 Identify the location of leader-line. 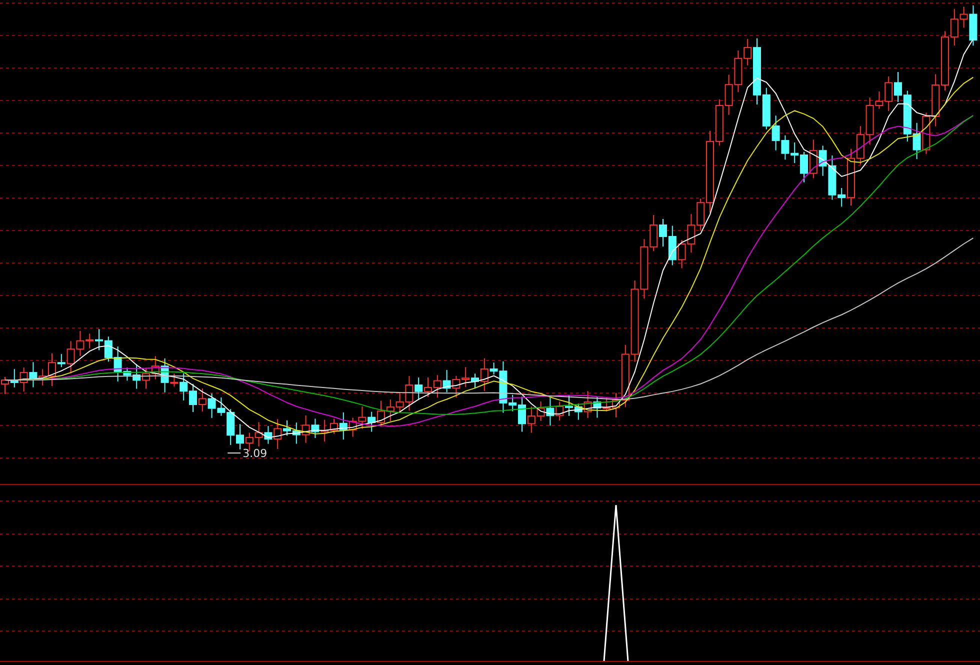
(234, 453).